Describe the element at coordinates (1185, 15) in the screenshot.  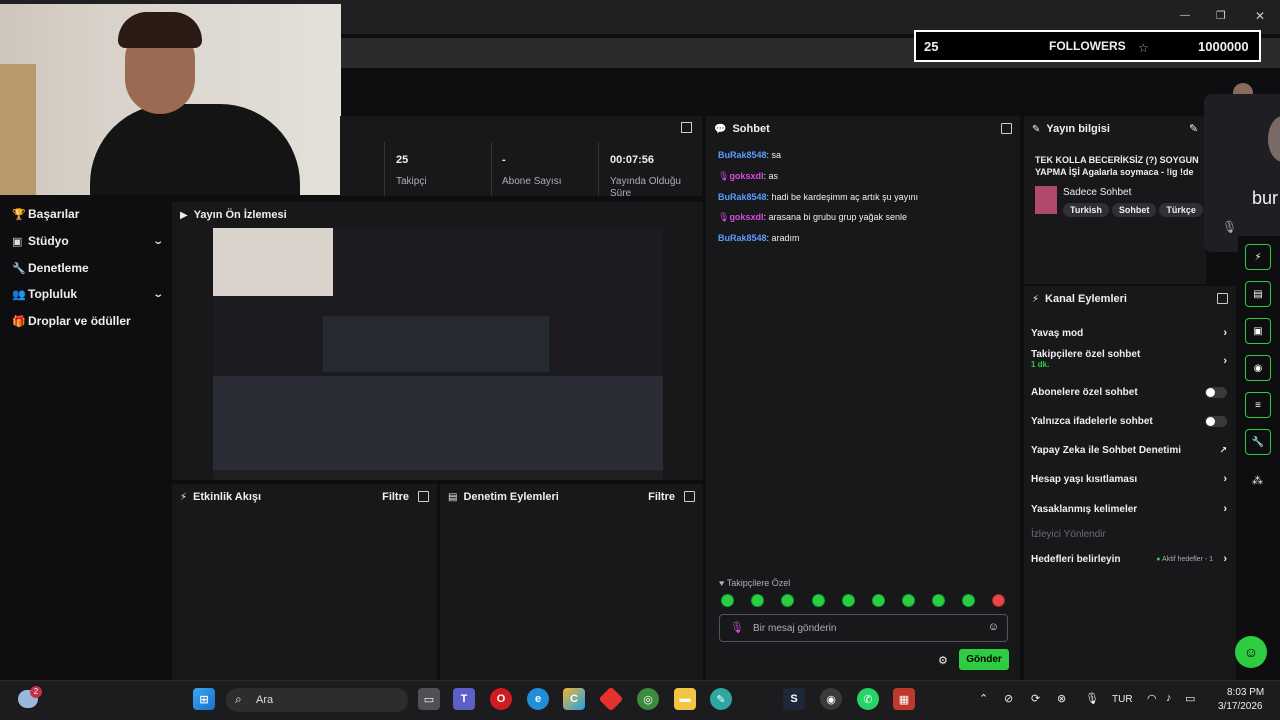
I see `minimize-button: —` at that location.